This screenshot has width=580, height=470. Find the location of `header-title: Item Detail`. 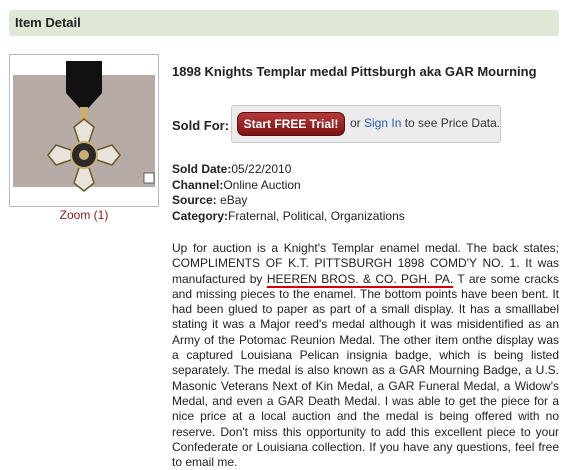

header-title: Item Detail is located at coordinates (48, 22).